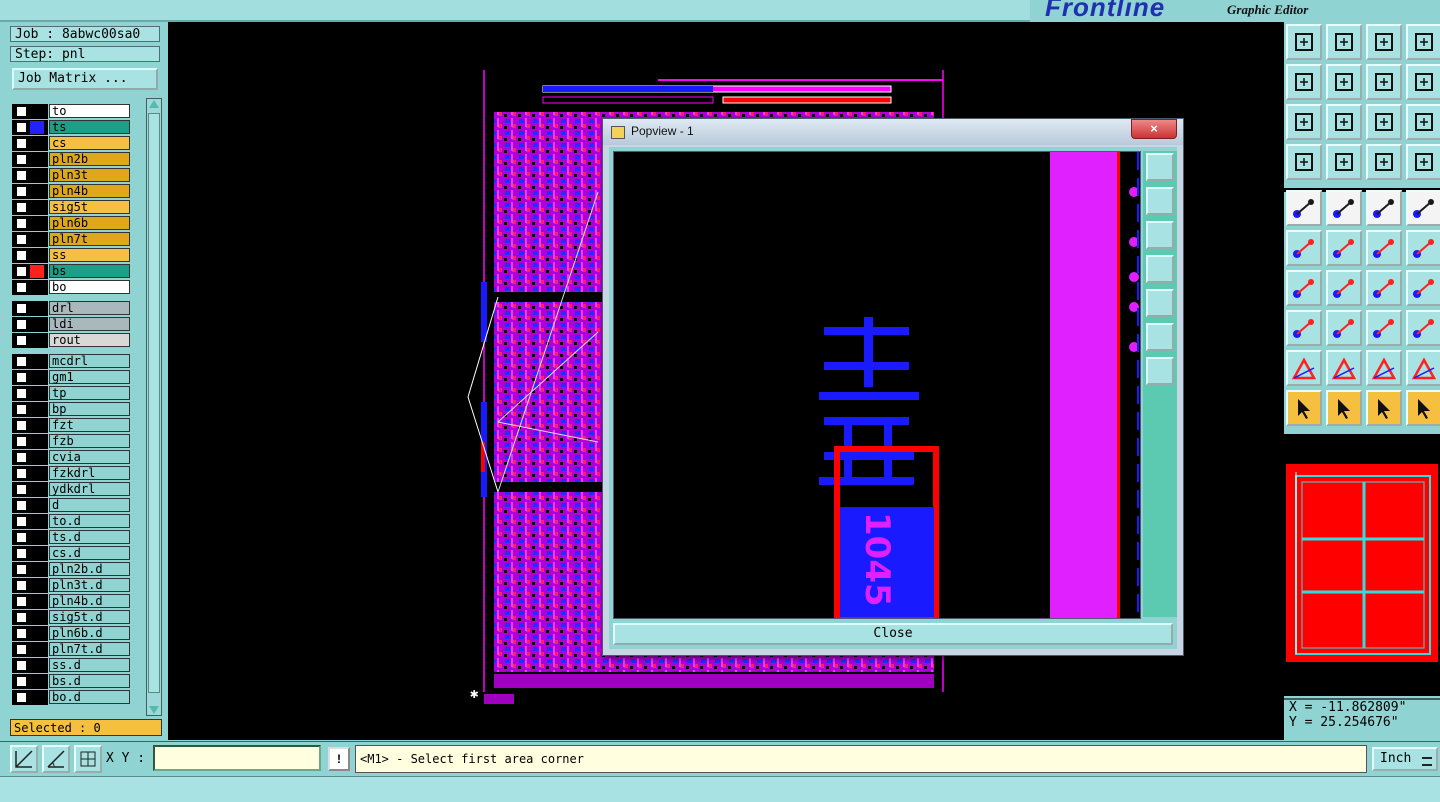  Describe the element at coordinates (89, 324) in the screenshot. I see `layer-name: ldi` at that location.